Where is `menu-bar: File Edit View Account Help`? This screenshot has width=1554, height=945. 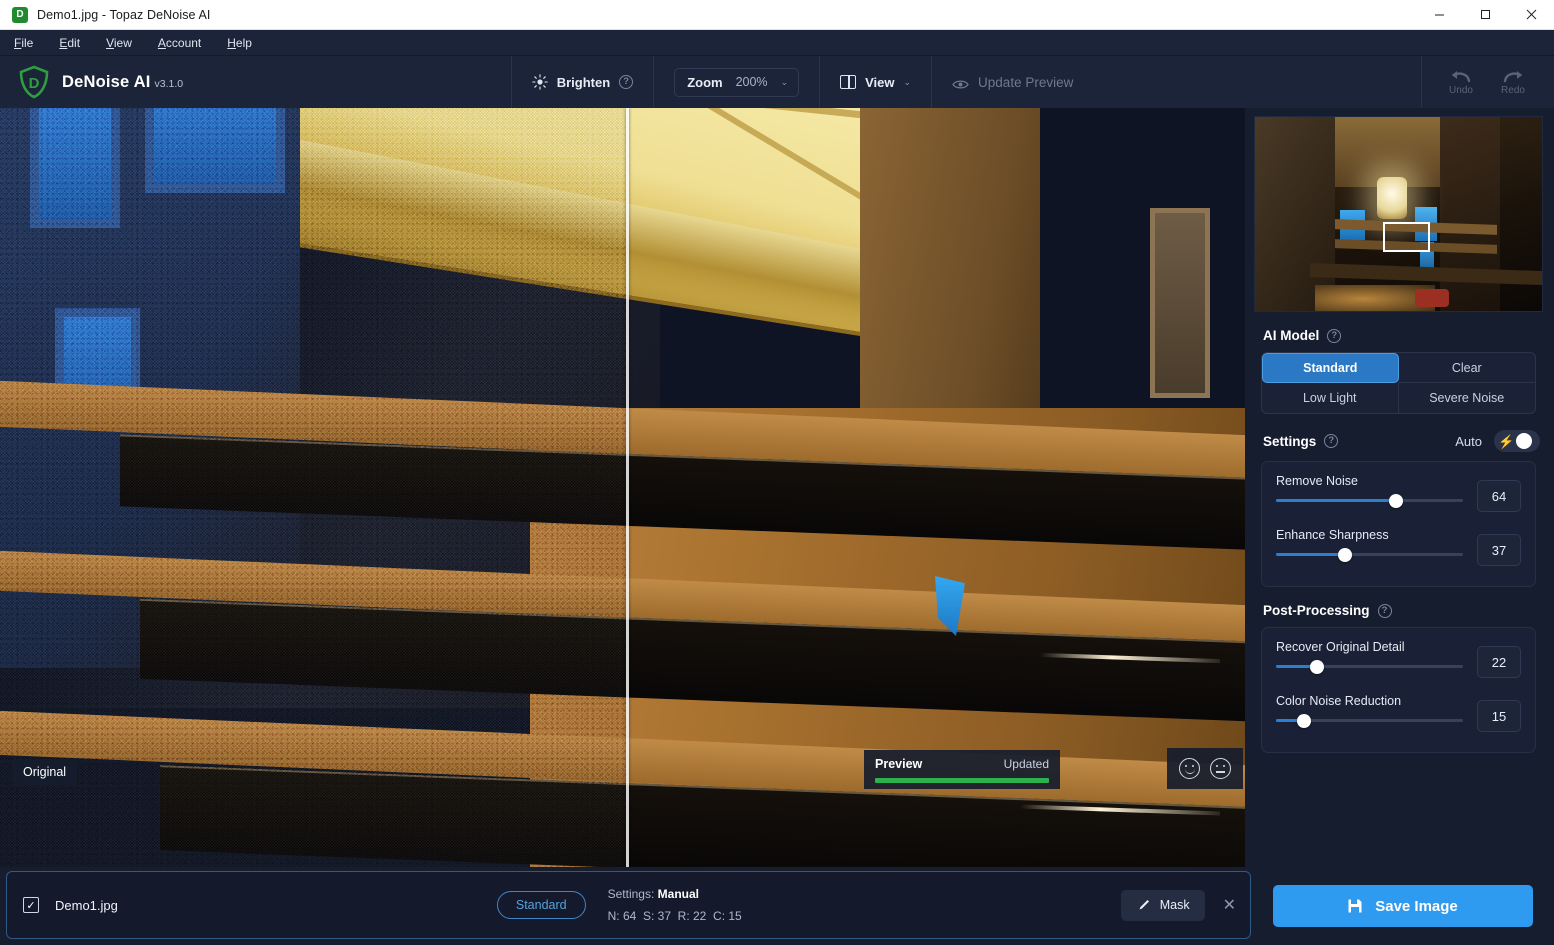
menu-bar: File Edit View Account Help is located at coordinates (777, 43).